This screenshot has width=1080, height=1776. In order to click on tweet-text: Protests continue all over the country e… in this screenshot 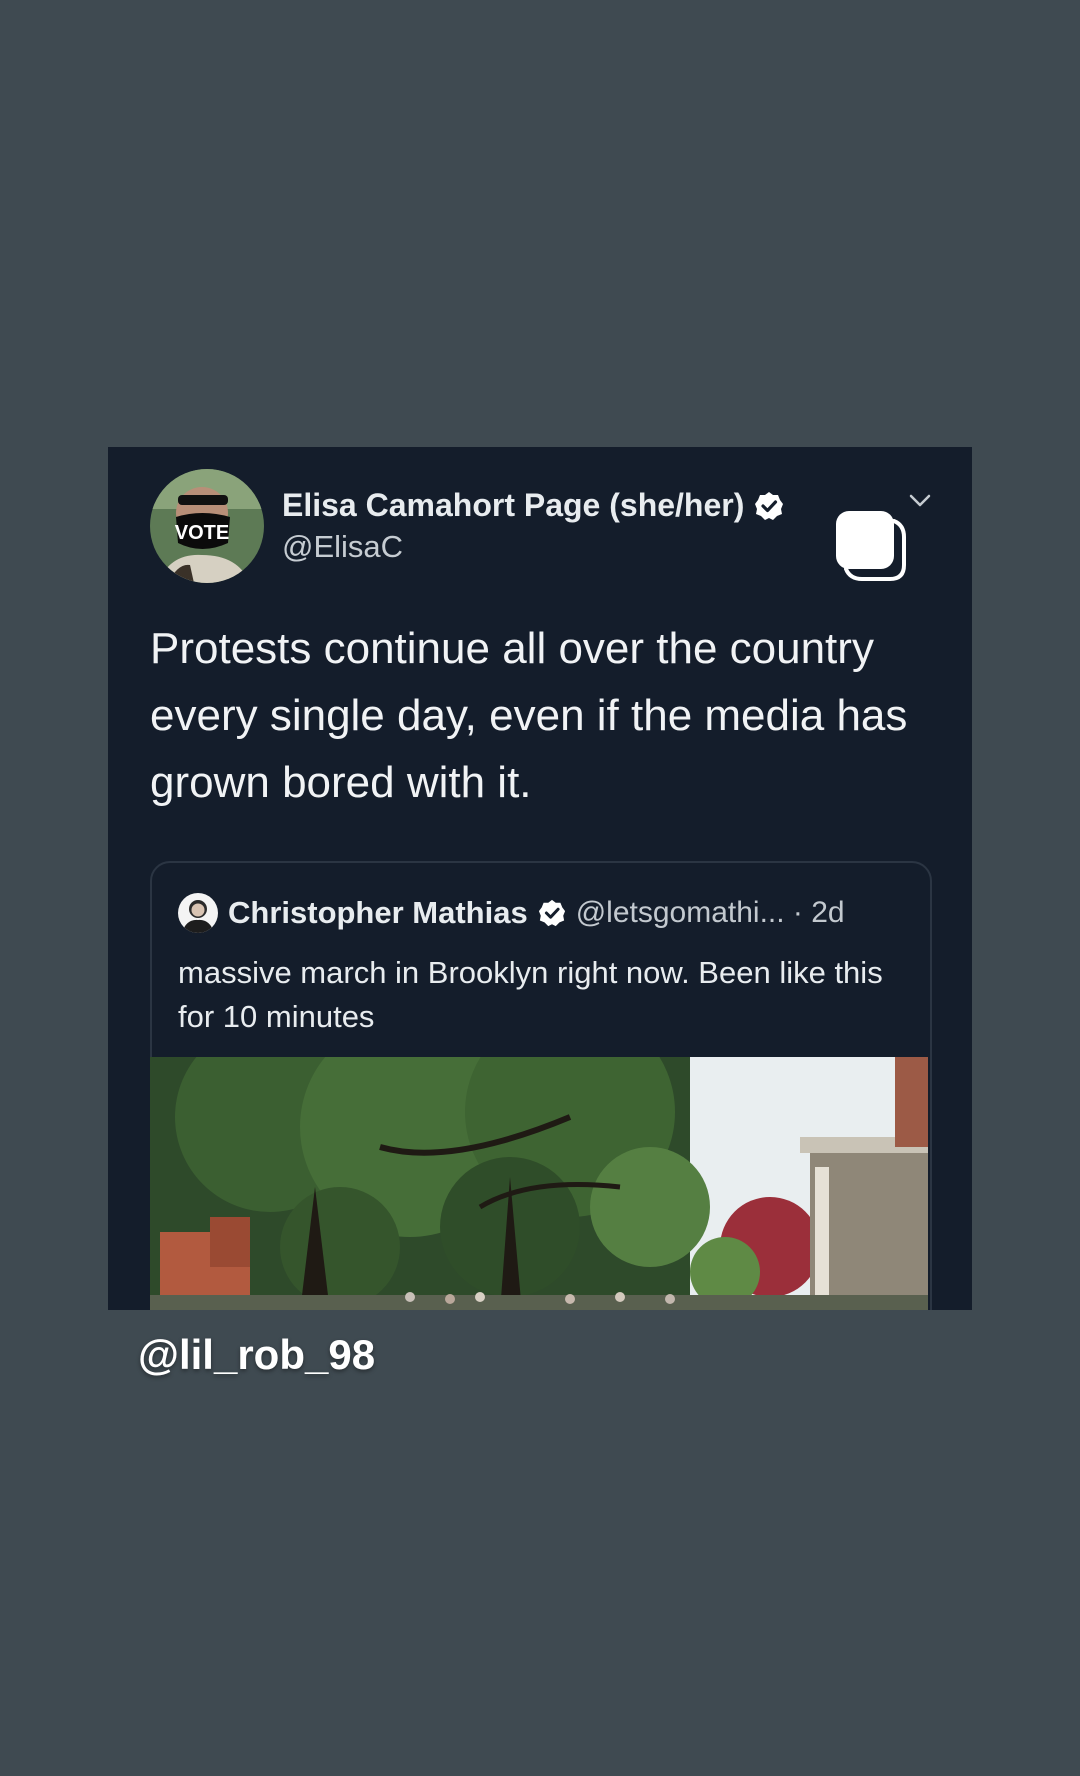, I will do `click(529, 715)`.